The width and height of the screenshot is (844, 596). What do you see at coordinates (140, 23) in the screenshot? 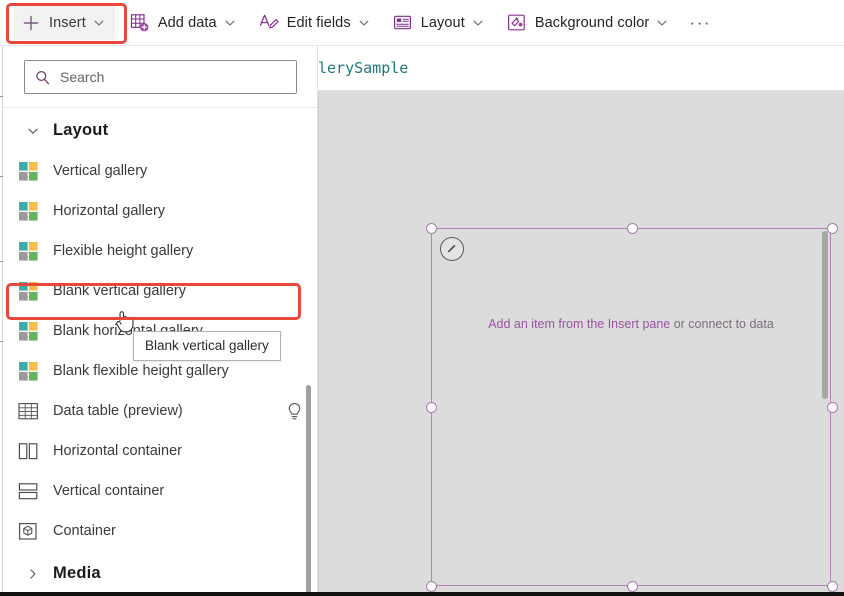
I see `add-data-icon` at bounding box center [140, 23].